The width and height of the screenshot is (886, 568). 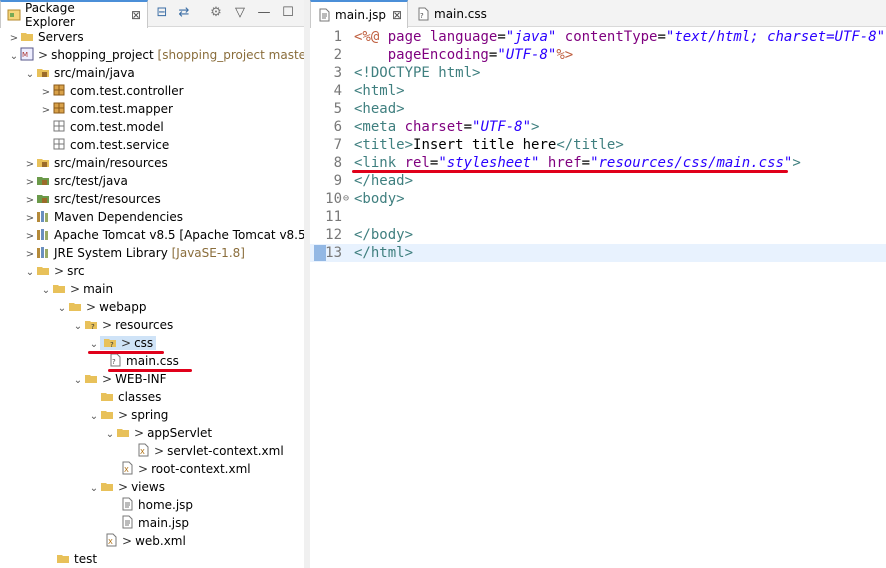 What do you see at coordinates (130, 397) in the screenshot?
I see `tree-item-classes: classes` at bounding box center [130, 397].